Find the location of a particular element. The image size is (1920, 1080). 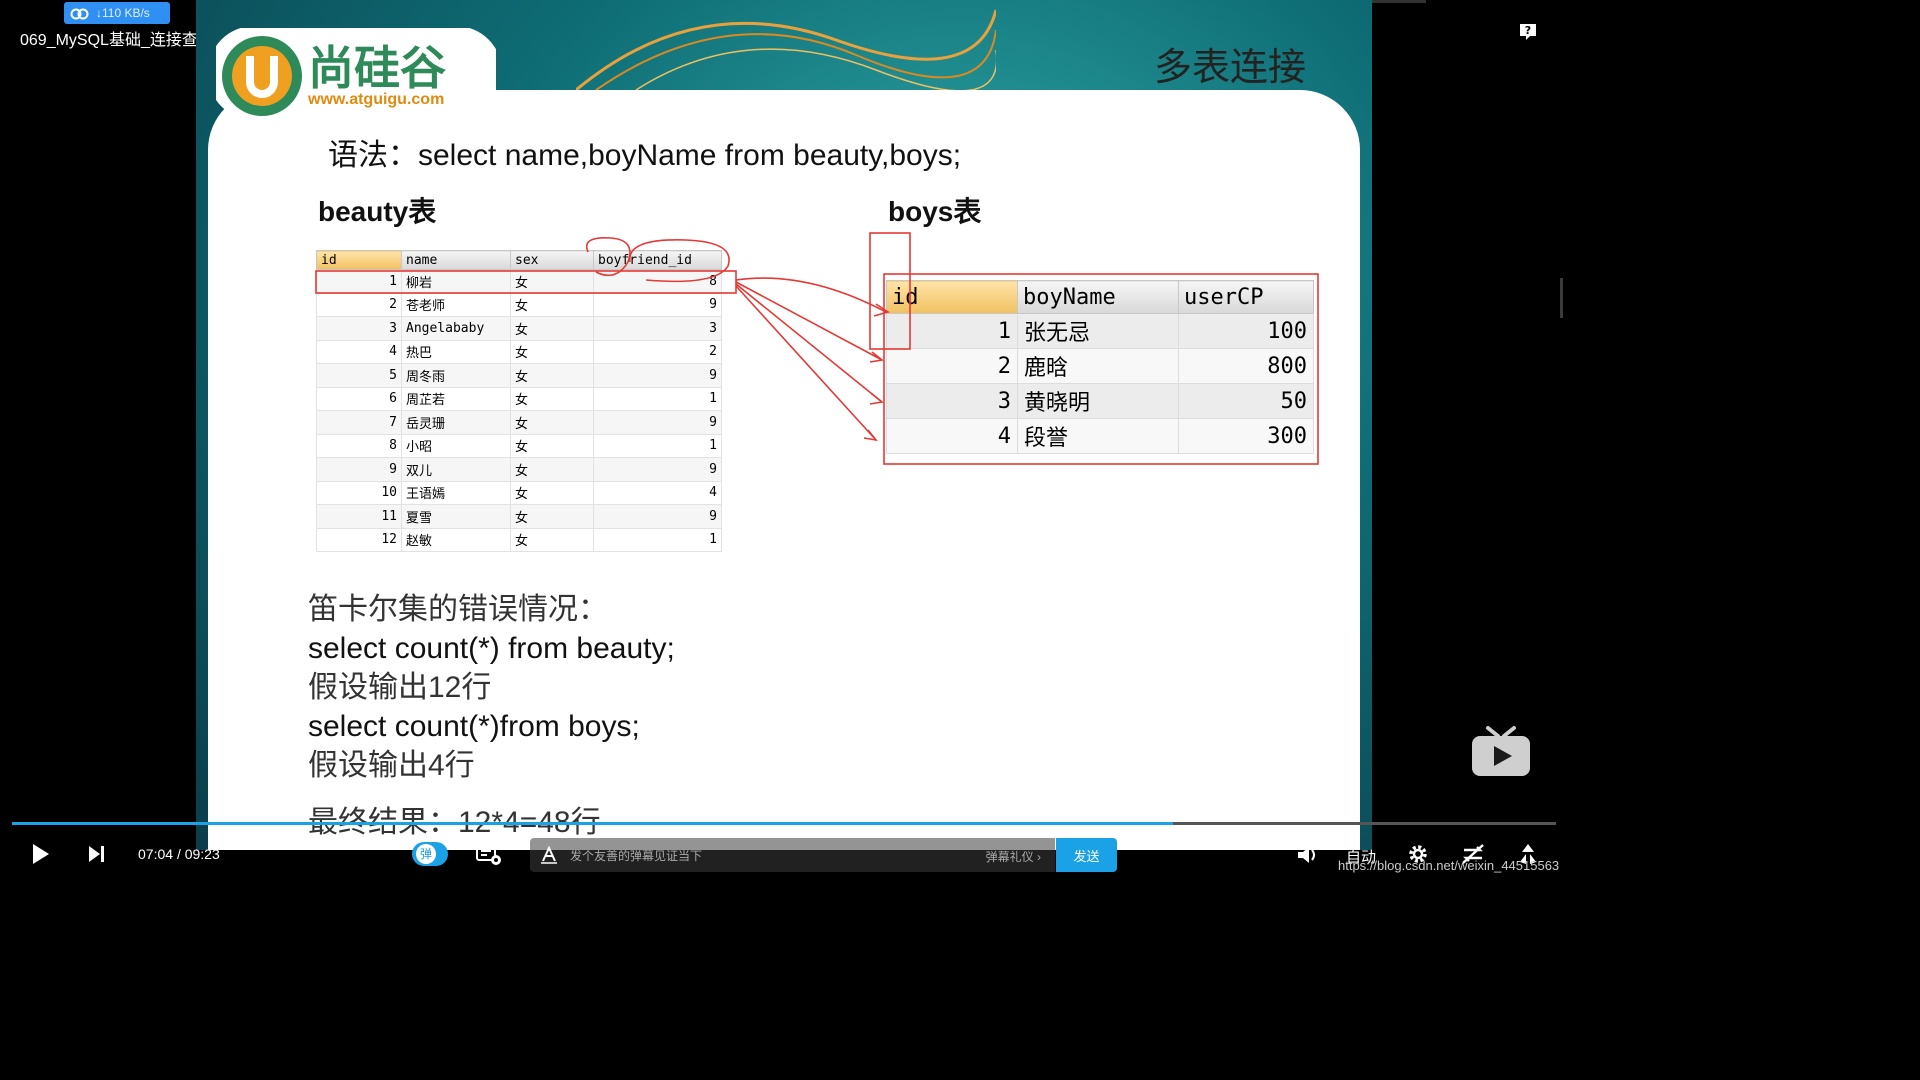

current-time: 07:04 is located at coordinates (156, 854).